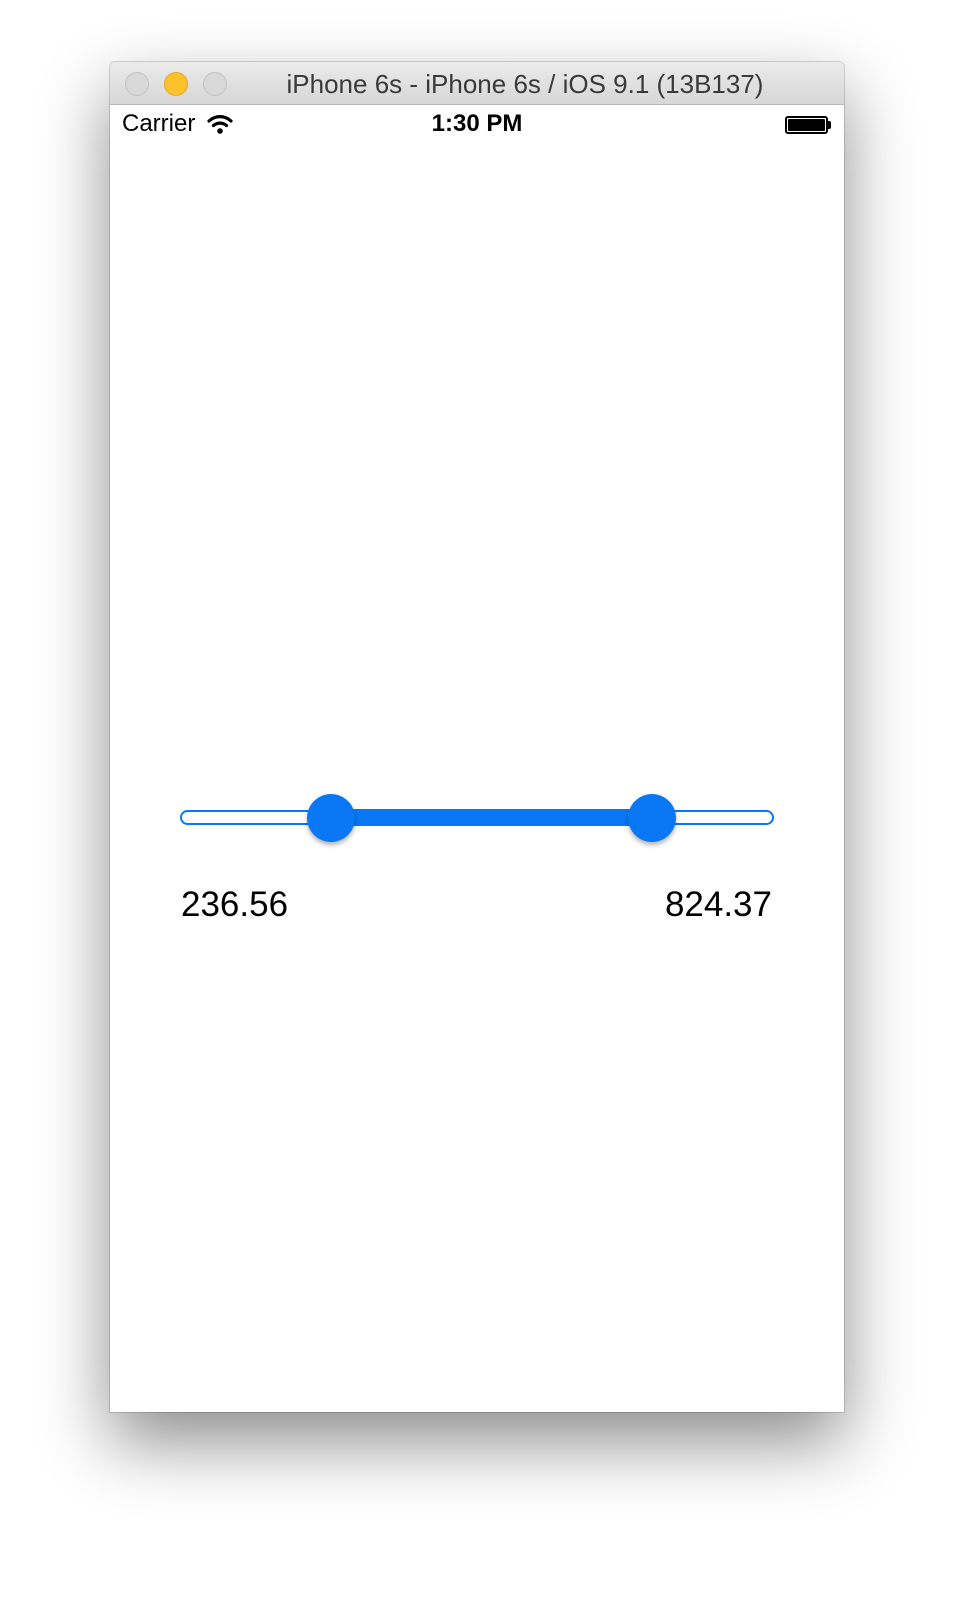  What do you see at coordinates (215, 84) in the screenshot?
I see `zoom-window-button` at bounding box center [215, 84].